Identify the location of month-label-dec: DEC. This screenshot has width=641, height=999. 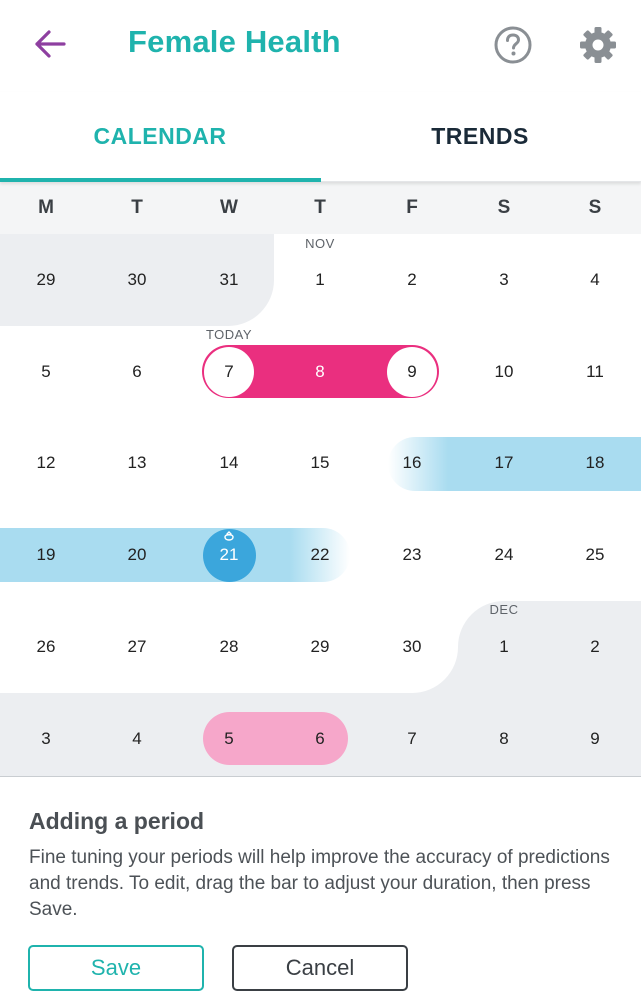
(504, 609).